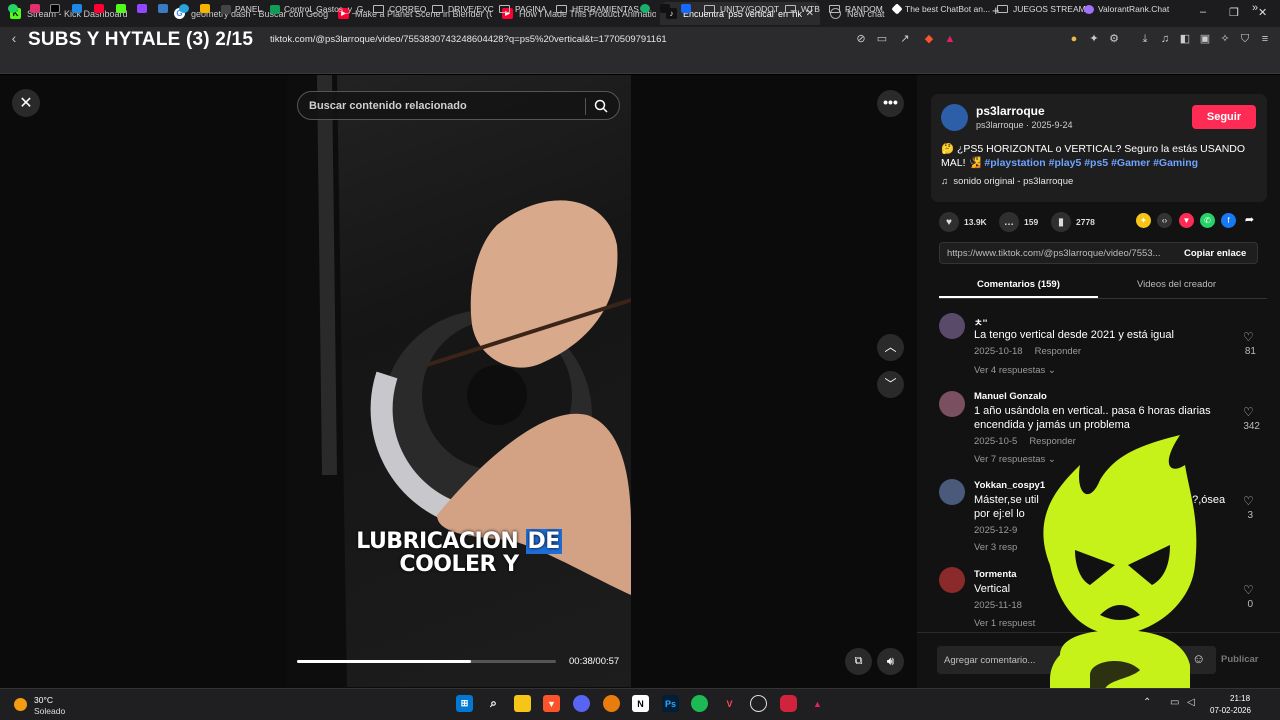 The width and height of the screenshot is (1280, 720). What do you see at coordinates (758, 703) in the screenshot?
I see `obs-icon` at bounding box center [758, 703].